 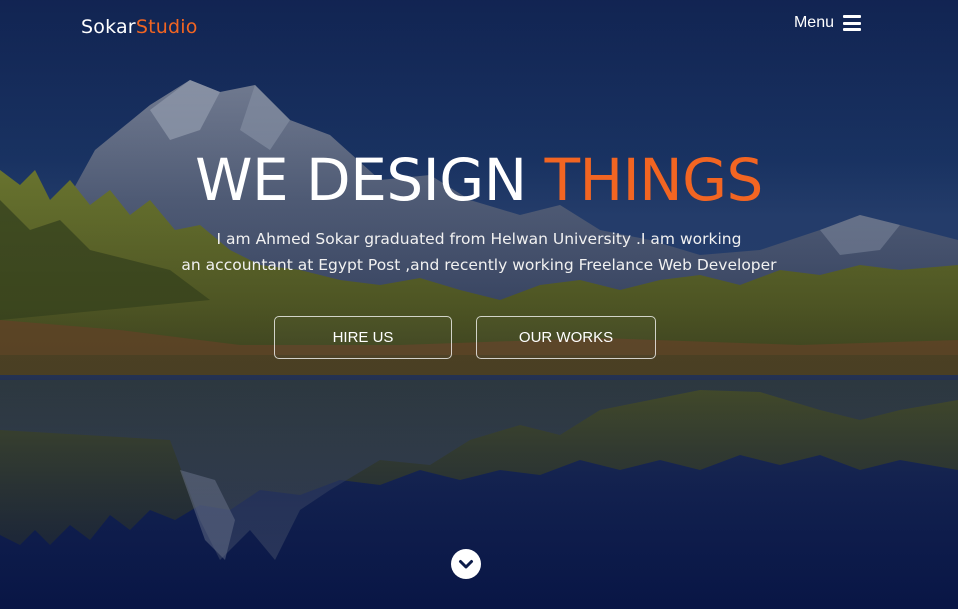 I want to click on scroll-down-button, so click(x=466, y=564).